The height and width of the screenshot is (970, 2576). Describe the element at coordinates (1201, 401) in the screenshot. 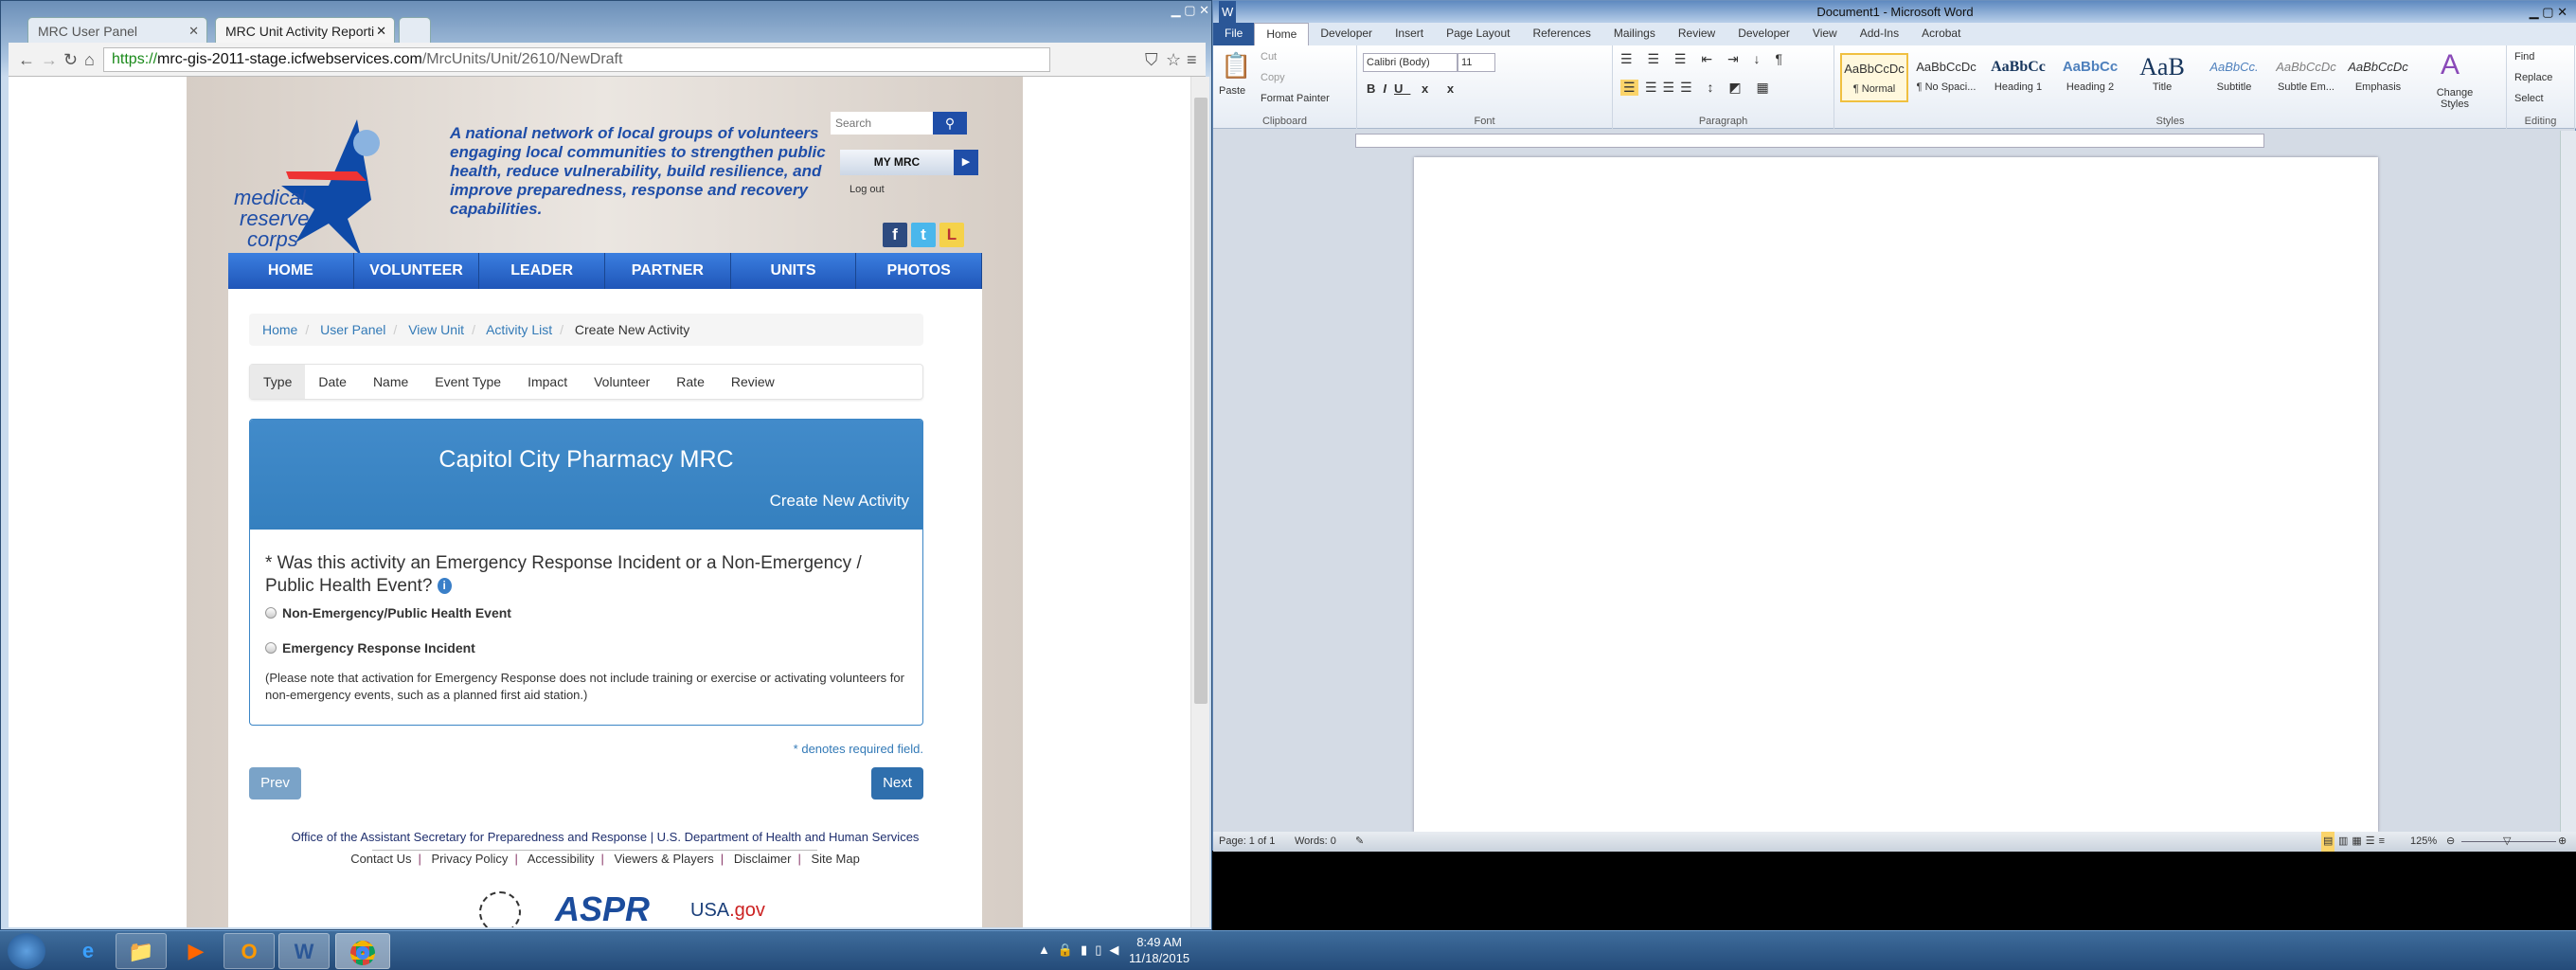

I see `scrollbar-thumb` at that location.